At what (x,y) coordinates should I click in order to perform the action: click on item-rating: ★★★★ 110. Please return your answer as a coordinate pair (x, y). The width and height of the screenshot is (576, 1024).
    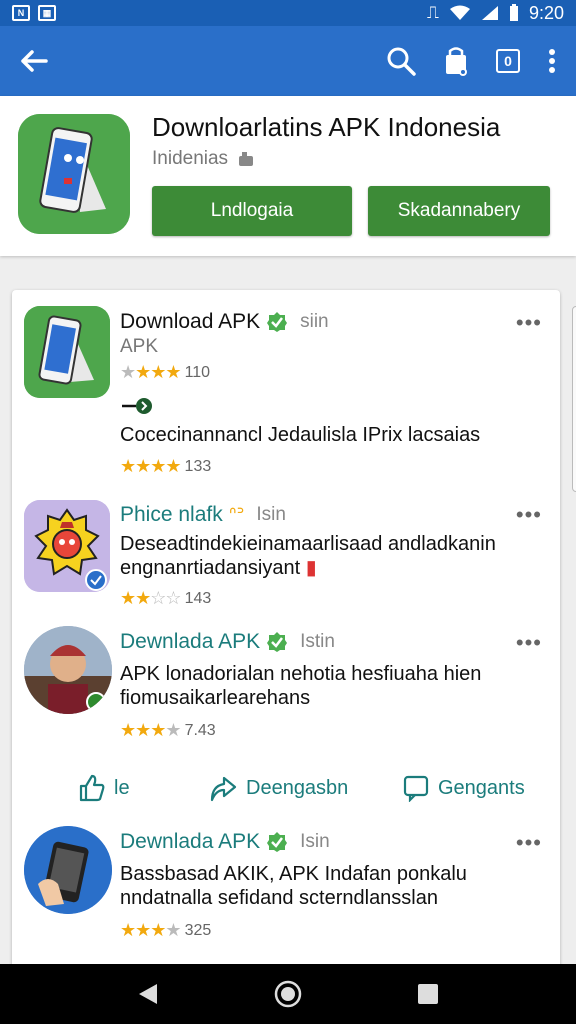
    Looking at the image, I should click on (165, 372).